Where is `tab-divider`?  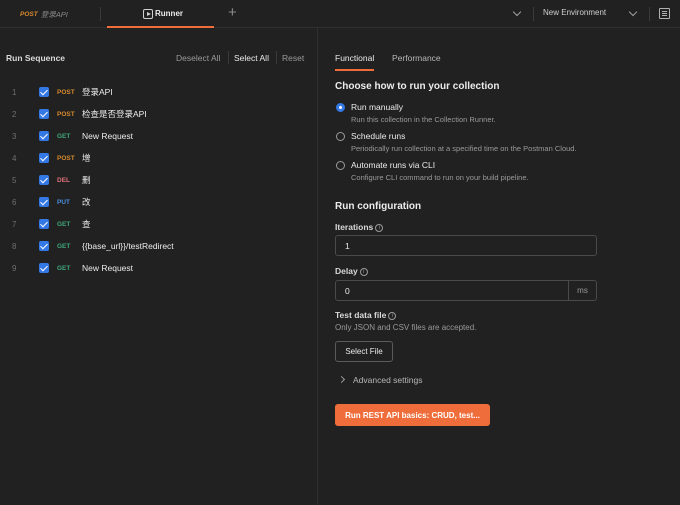 tab-divider is located at coordinates (100, 14).